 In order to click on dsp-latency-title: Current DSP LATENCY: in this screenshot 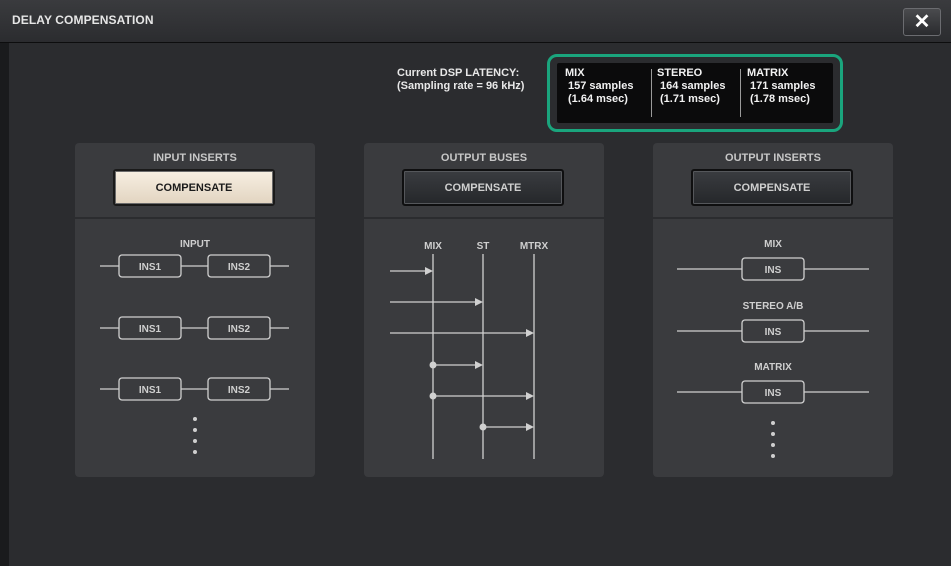, I will do `click(458, 73)`.